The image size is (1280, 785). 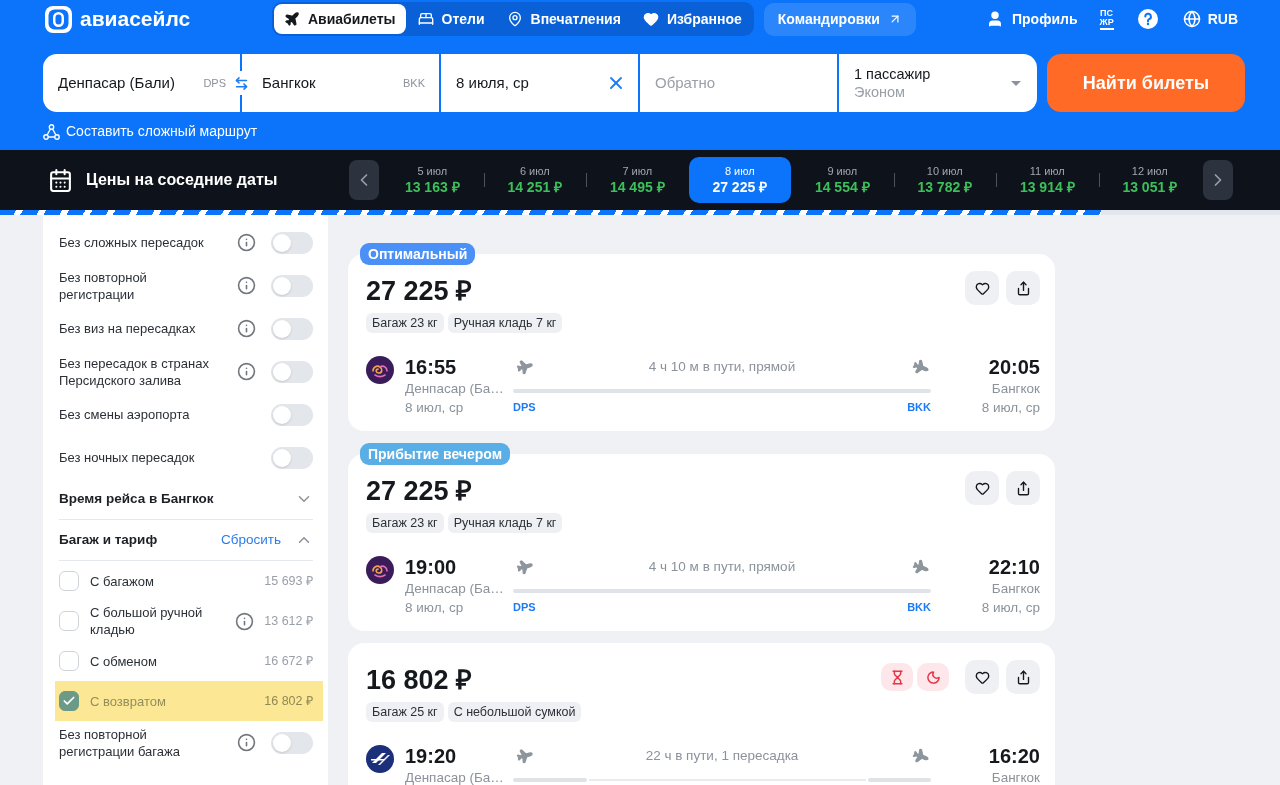 I want to click on filter-label: Без виз на пересадках, so click(x=128, y=328).